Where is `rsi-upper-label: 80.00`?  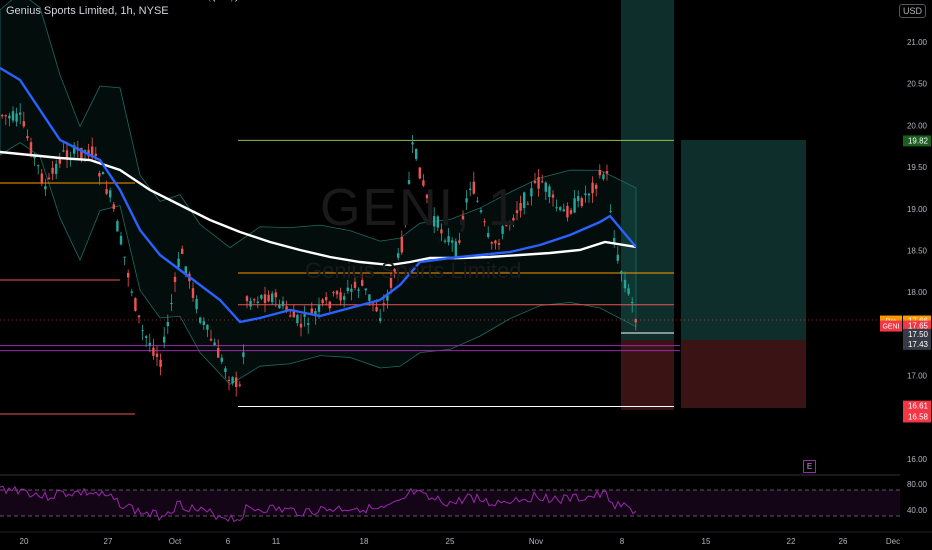 rsi-upper-label: 80.00 is located at coordinates (917, 484).